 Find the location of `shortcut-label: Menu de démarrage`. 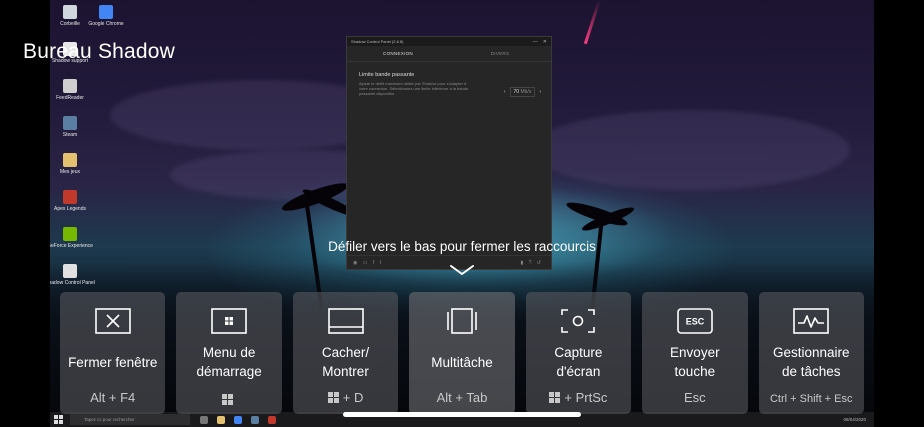

shortcut-label: Menu de démarrage is located at coordinates (229, 362).